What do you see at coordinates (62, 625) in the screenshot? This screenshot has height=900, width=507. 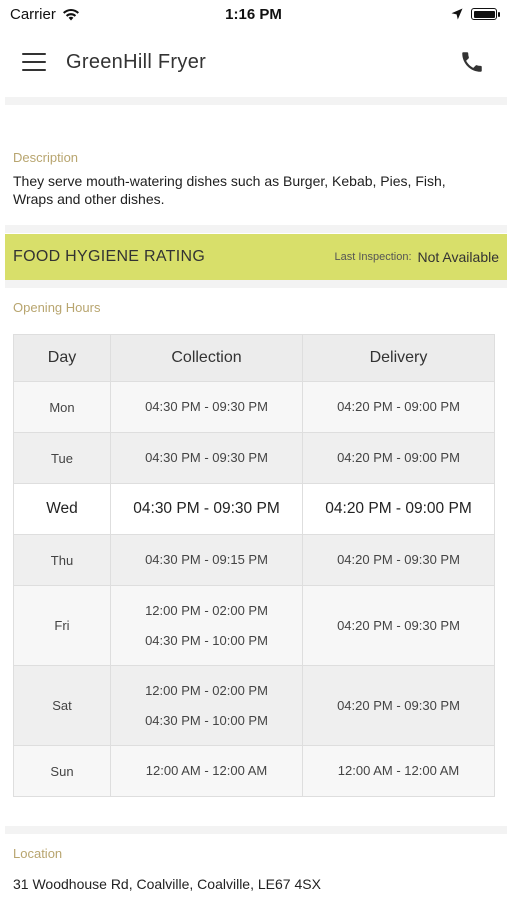 I see `day-cell: Fri` at bounding box center [62, 625].